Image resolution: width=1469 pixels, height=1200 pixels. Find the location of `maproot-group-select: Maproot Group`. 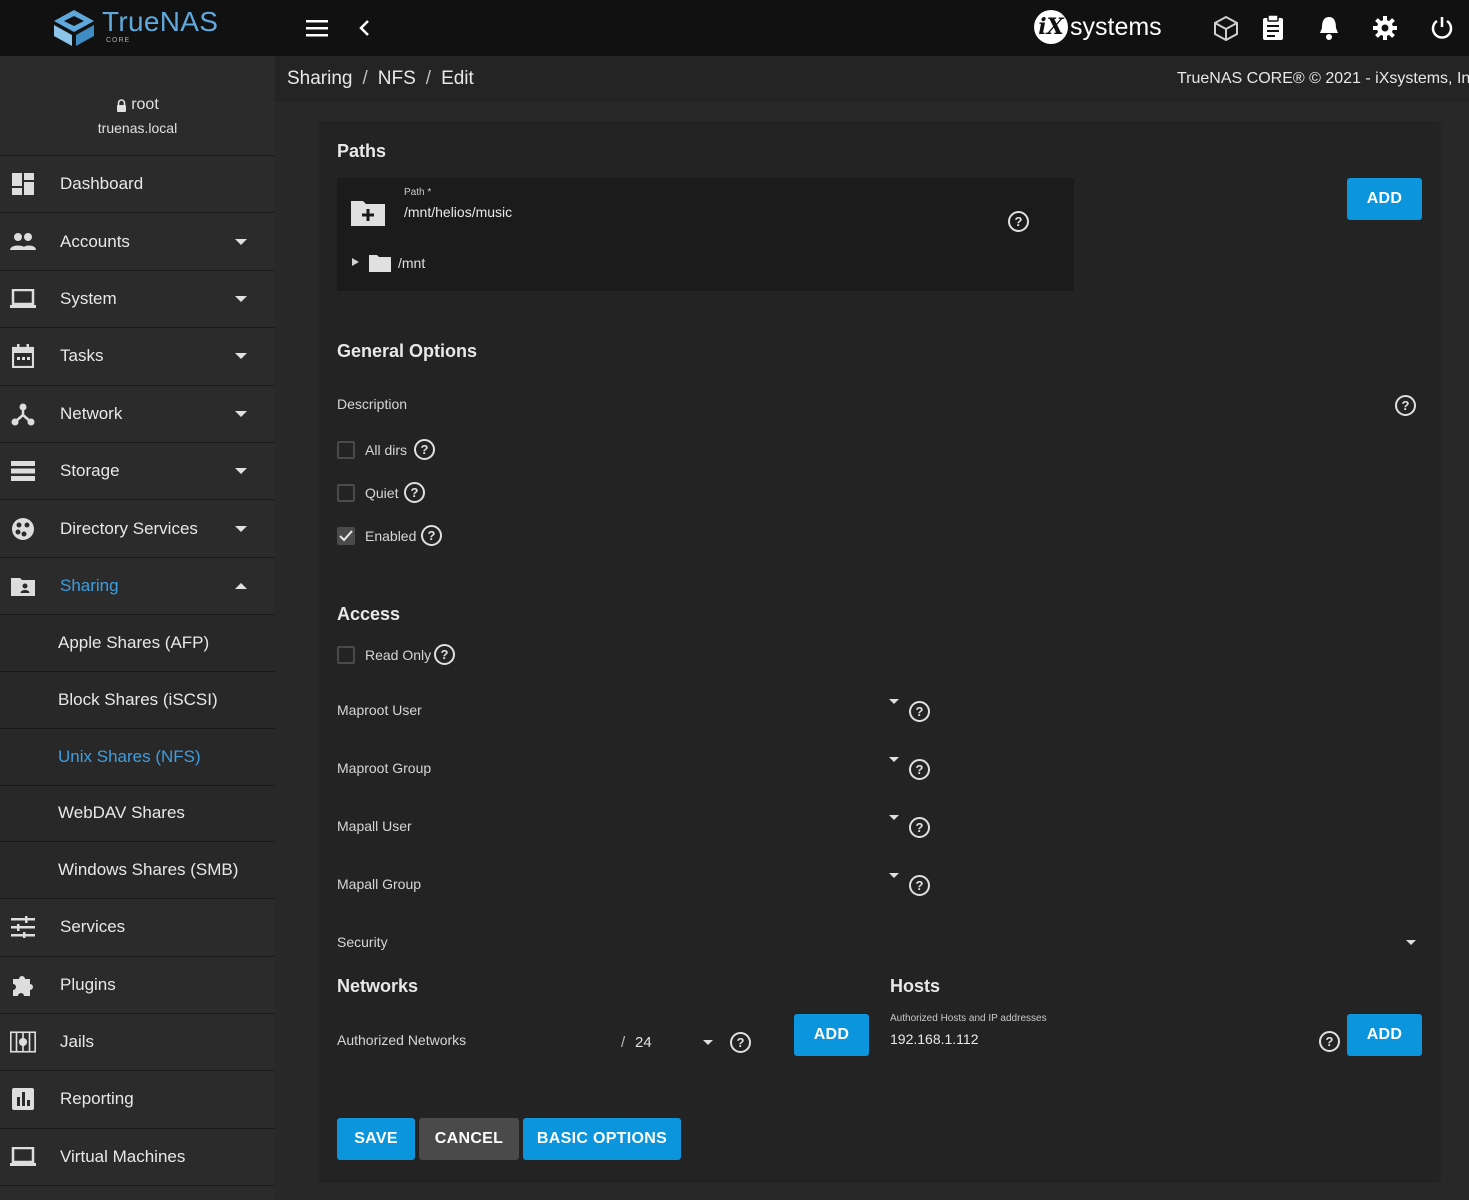

maproot-group-select: Maproot Group is located at coordinates (384, 768).